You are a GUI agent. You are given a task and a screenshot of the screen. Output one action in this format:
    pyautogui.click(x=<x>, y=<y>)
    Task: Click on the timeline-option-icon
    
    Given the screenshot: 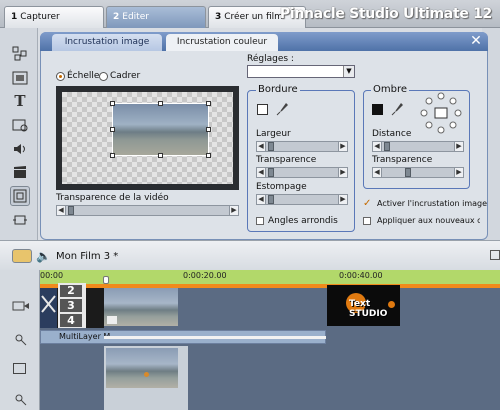 What is the action you would take?
    pyautogui.click(x=495, y=255)
    